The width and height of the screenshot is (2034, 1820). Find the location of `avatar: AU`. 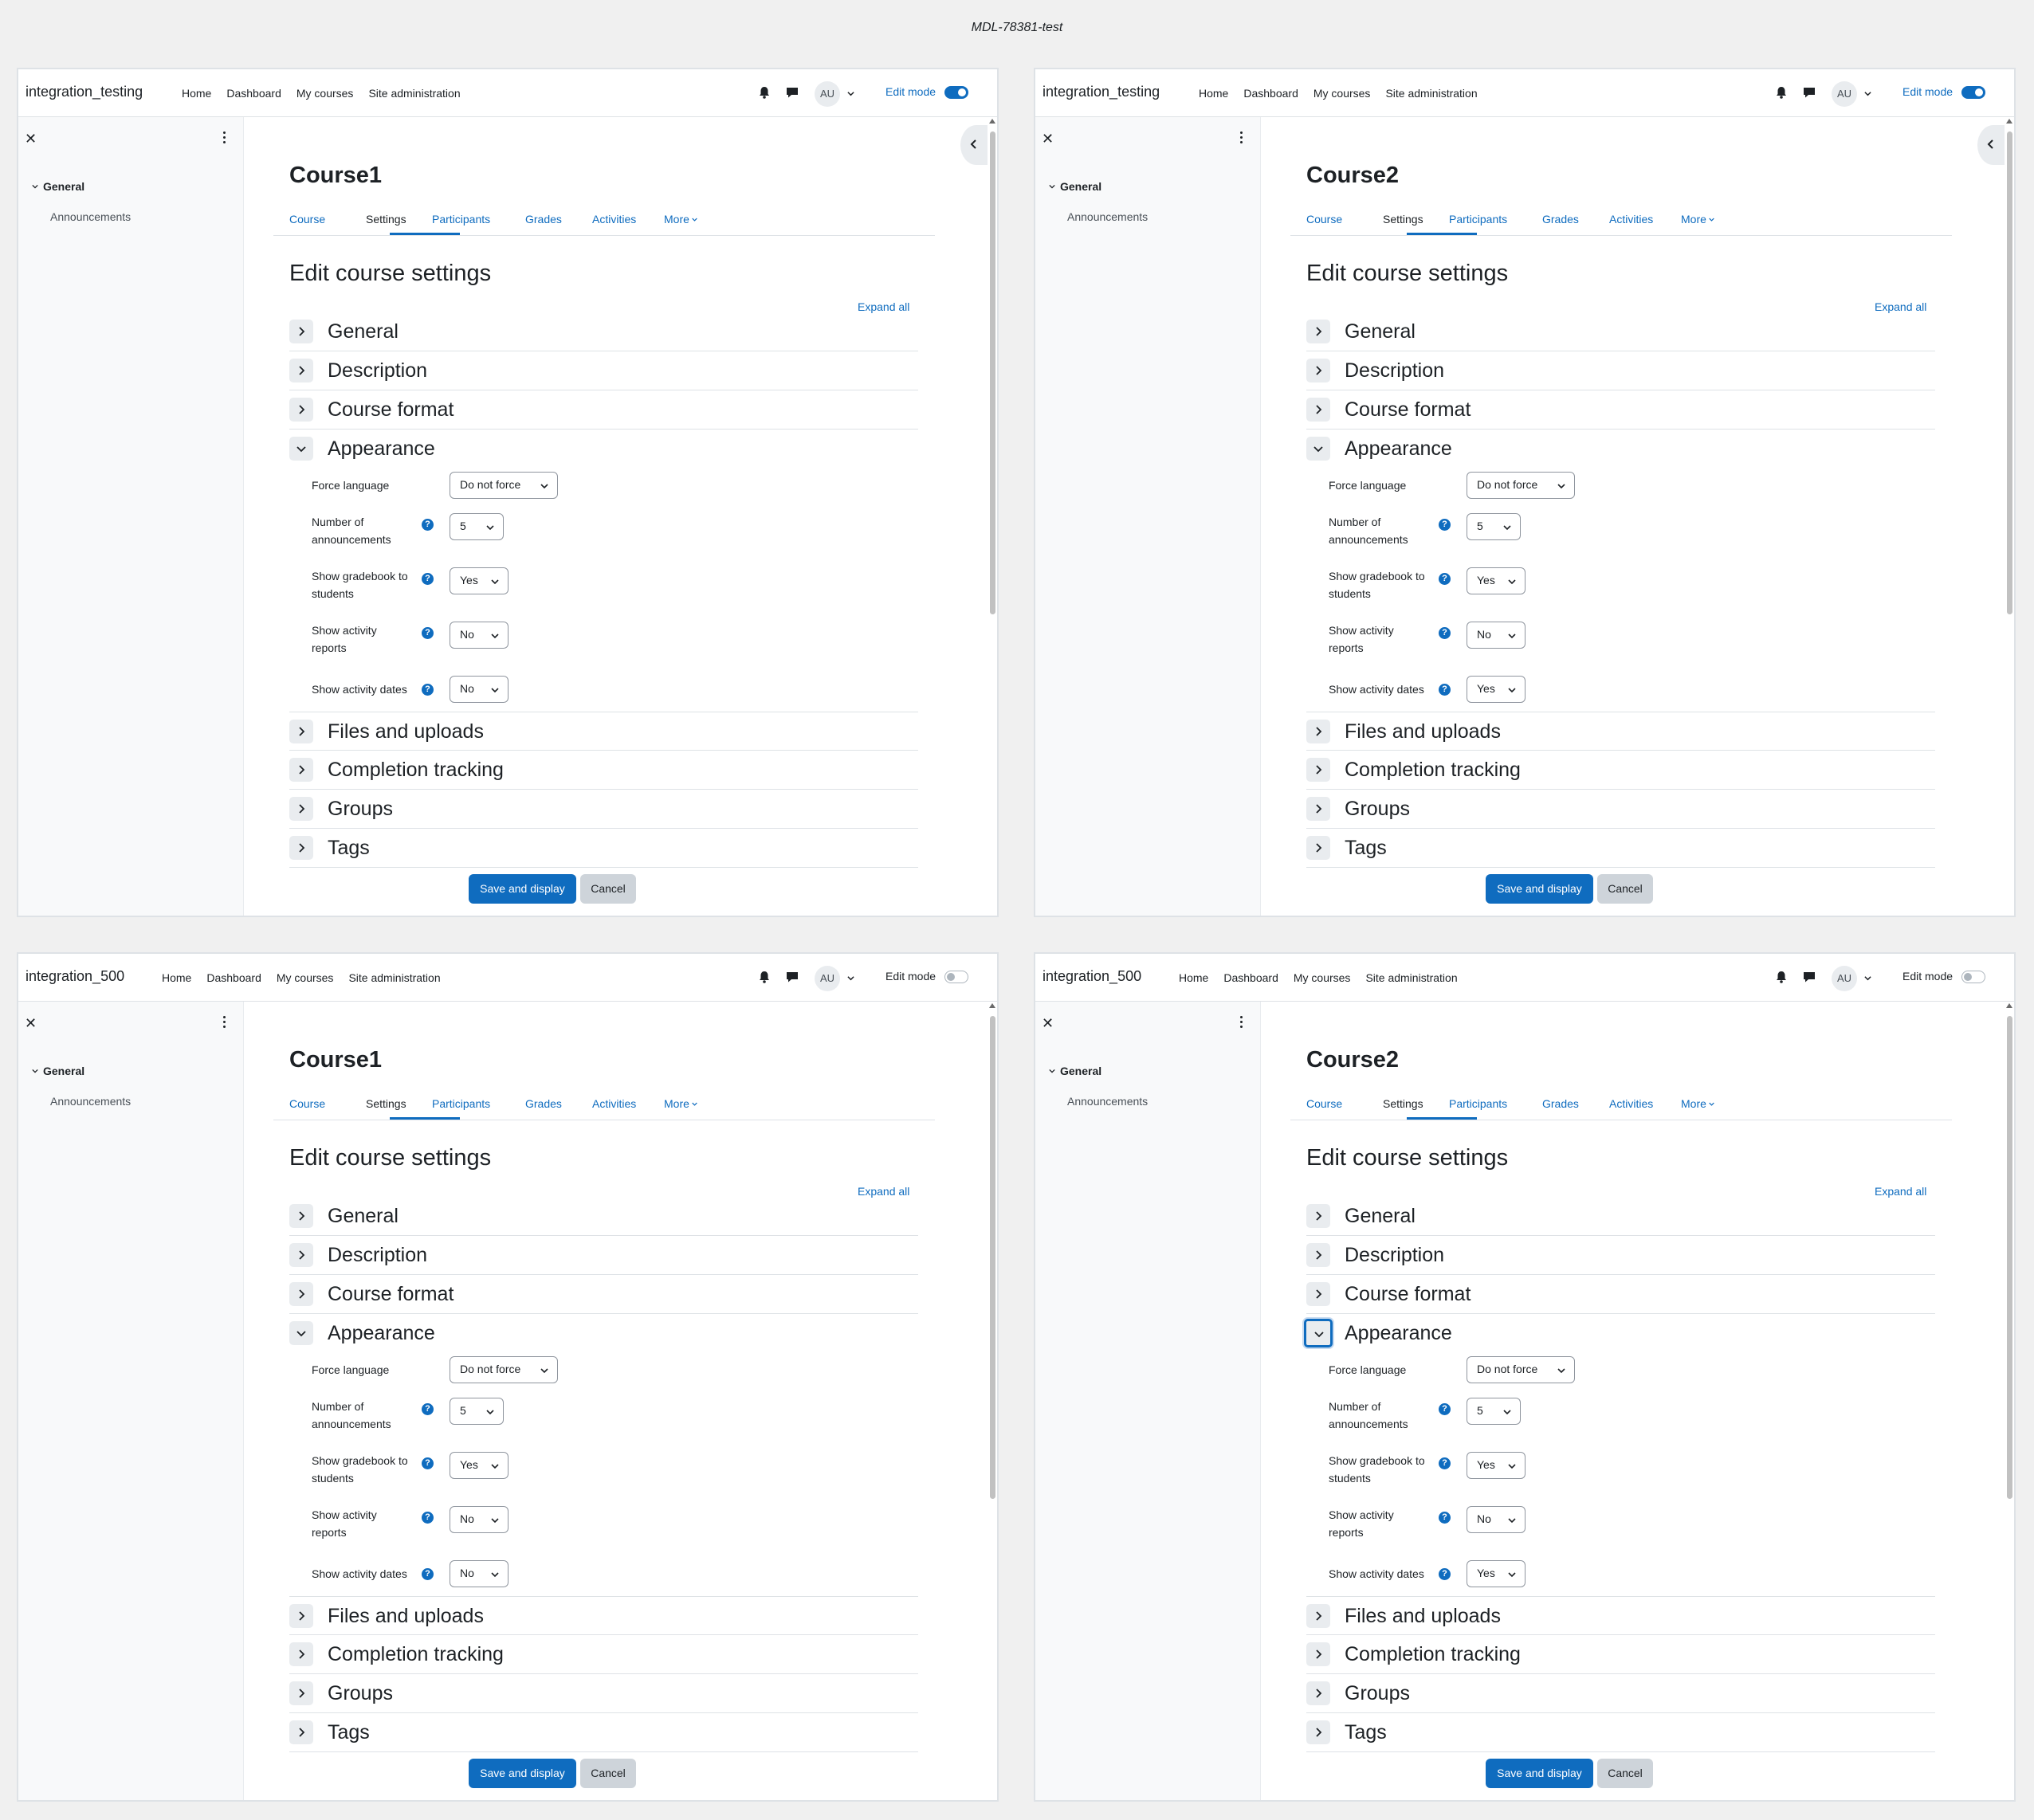

avatar: AU is located at coordinates (827, 978).